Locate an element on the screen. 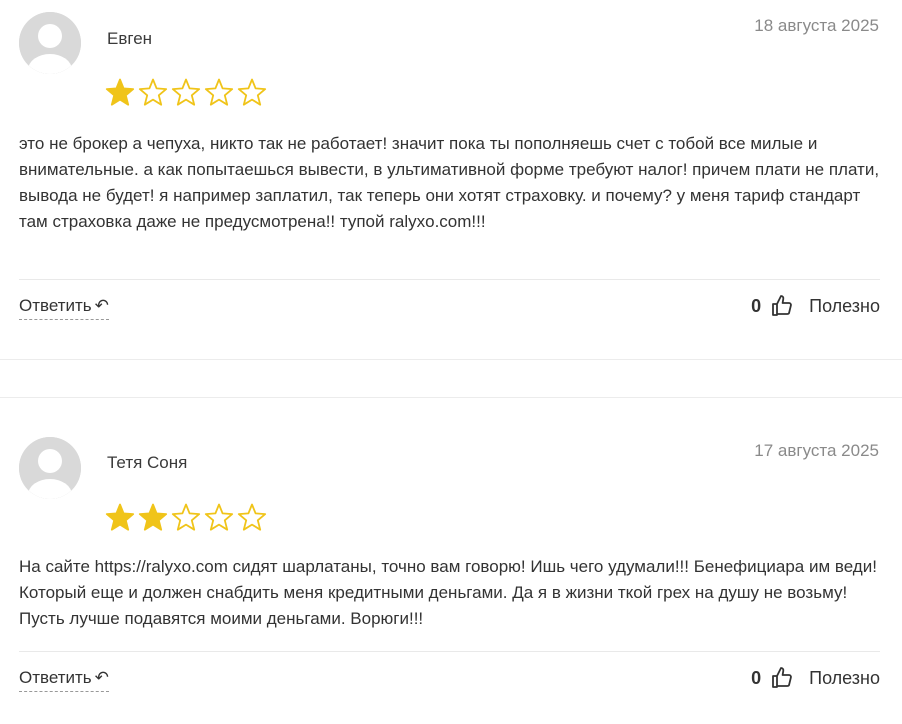 Image resolution: width=902 pixels, height=724 pixels. review-author: Евген is located at coordinates (130, 38).